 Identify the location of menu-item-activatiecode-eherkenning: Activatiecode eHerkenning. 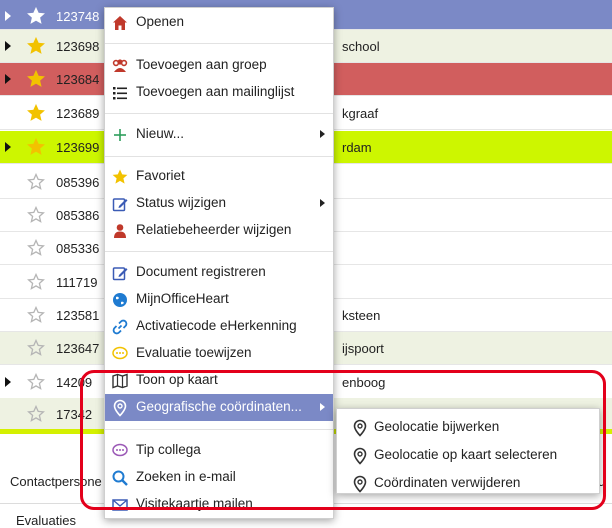
(219, 326).